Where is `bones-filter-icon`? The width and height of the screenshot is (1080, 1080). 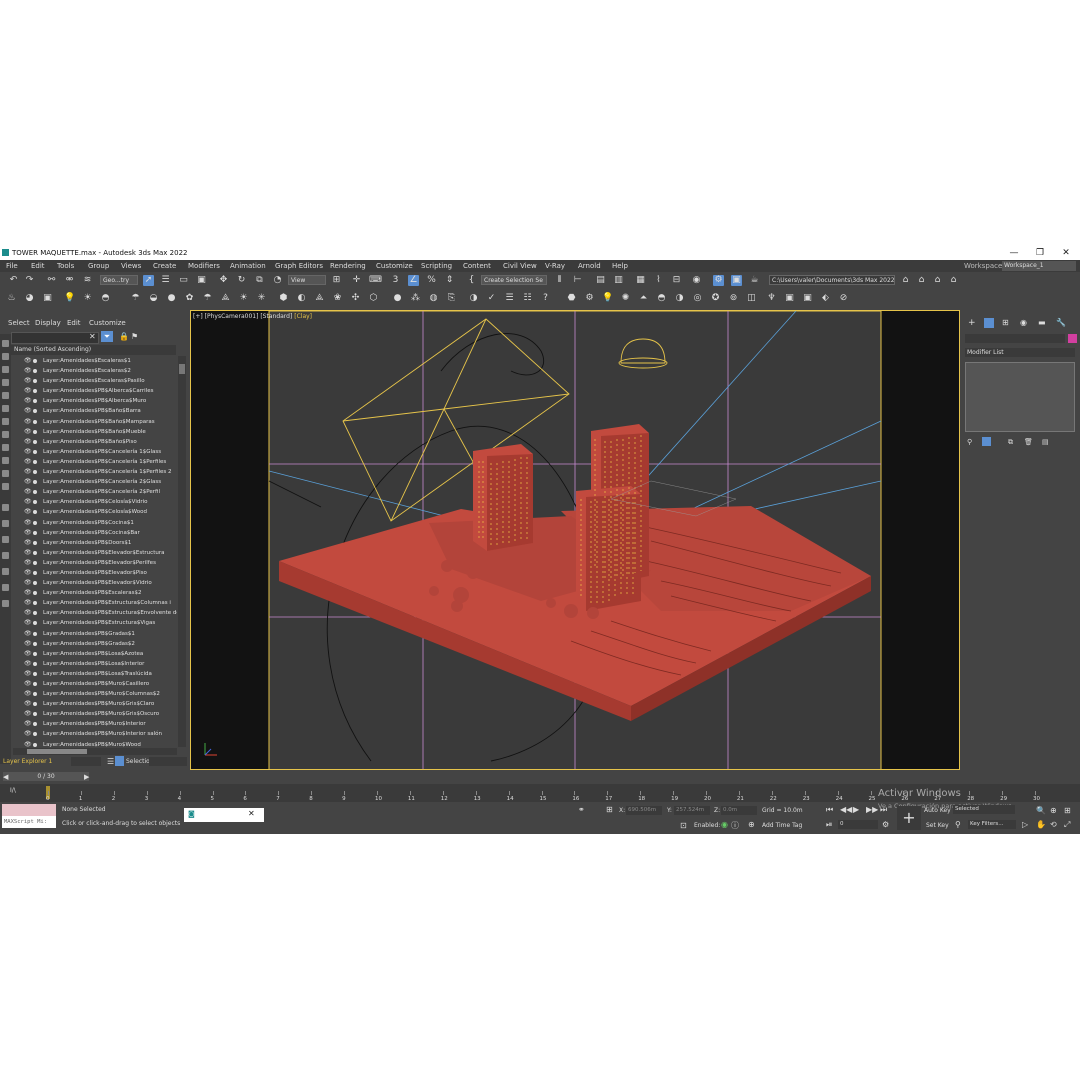 bones-filter-icon is located at coordinates (5, 486).